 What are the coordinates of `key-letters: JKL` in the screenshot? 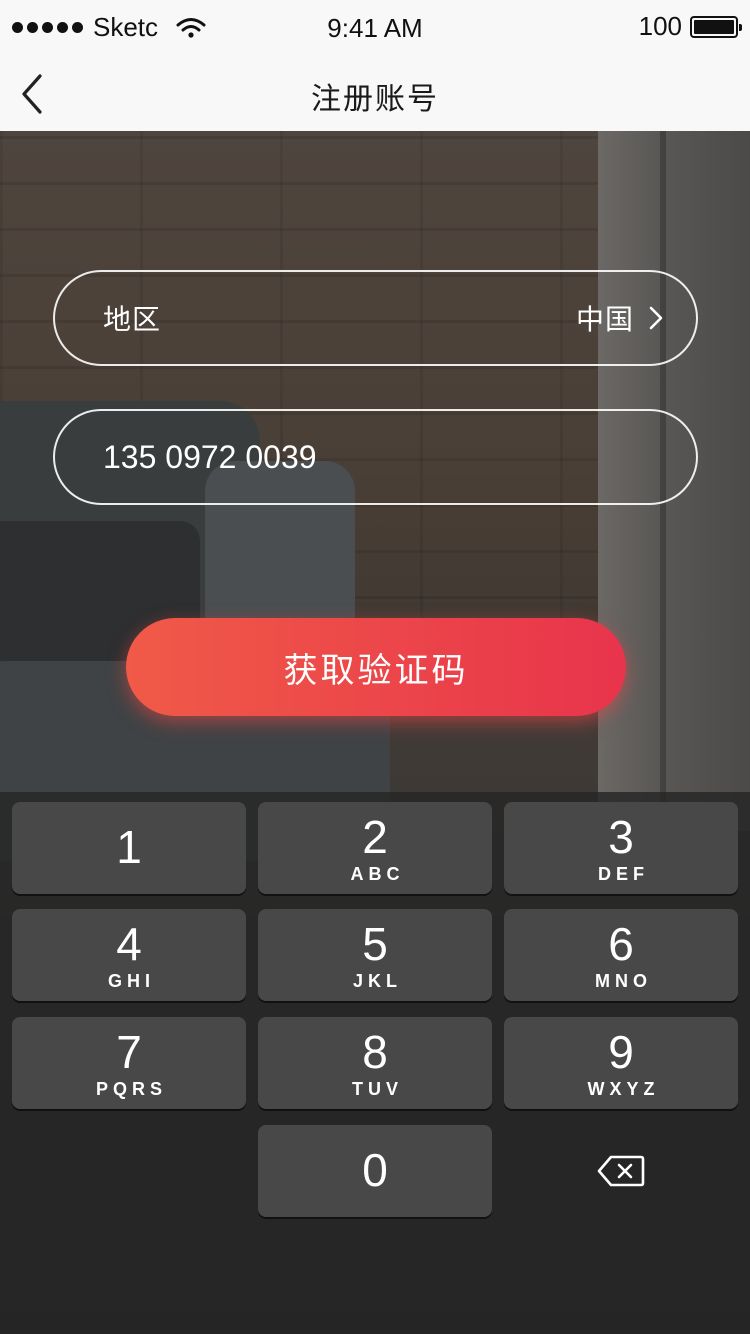 It's located at (377, 981).